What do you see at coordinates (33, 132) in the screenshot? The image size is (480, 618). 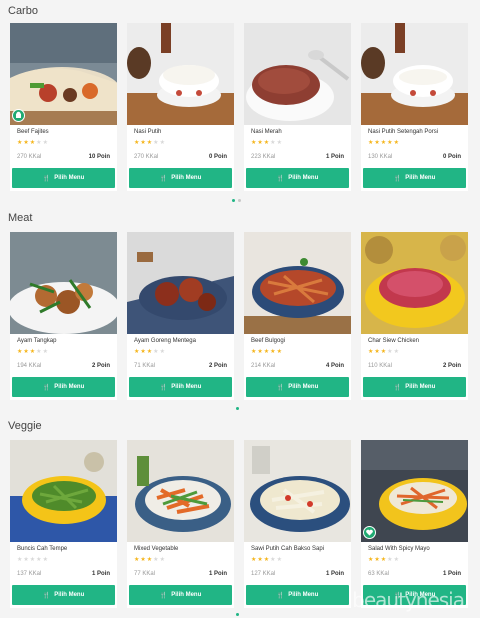 I see `menu-name: Beef Fajites` at bounding box center [33, 132].